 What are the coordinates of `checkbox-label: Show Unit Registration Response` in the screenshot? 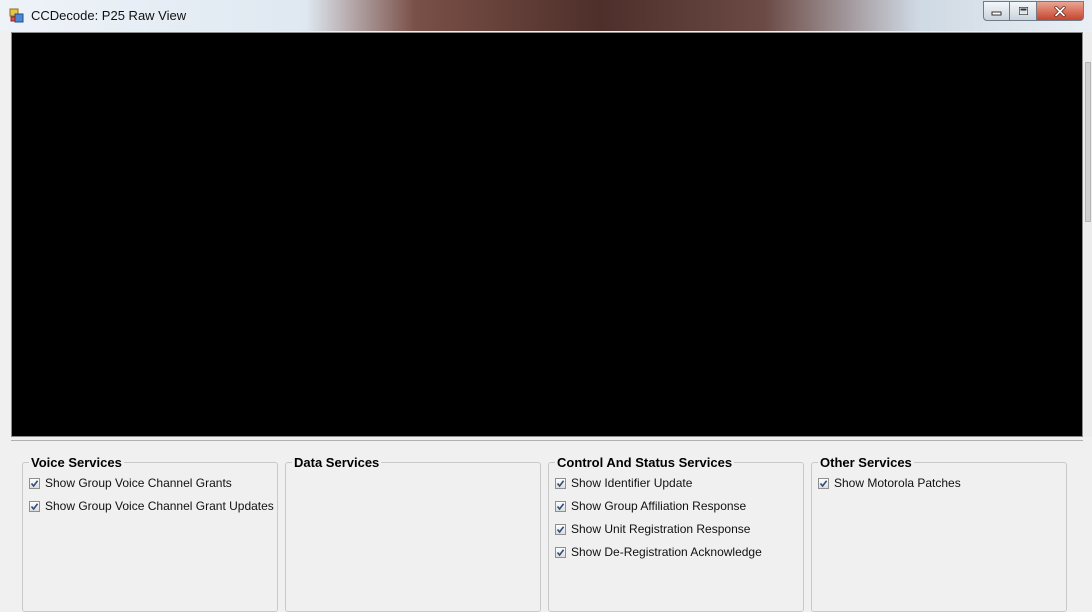 It's located at (661, 529).